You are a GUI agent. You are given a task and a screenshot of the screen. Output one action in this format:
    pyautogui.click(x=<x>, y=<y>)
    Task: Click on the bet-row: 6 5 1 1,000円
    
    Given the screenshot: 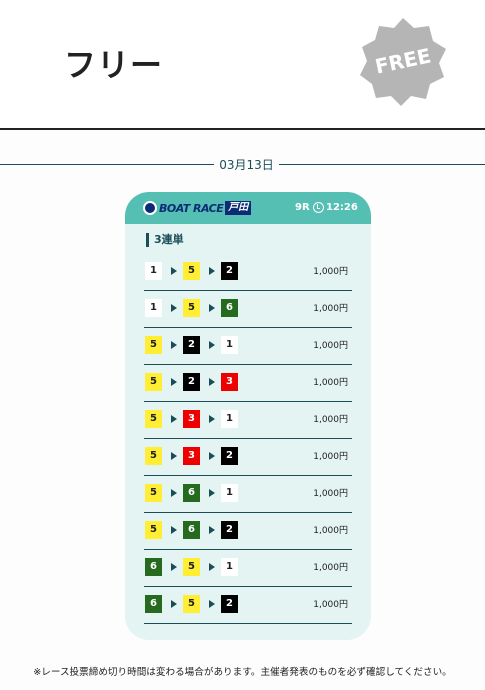 What is the action you would take?
    pyautogui.click(x=248, y=568)
    